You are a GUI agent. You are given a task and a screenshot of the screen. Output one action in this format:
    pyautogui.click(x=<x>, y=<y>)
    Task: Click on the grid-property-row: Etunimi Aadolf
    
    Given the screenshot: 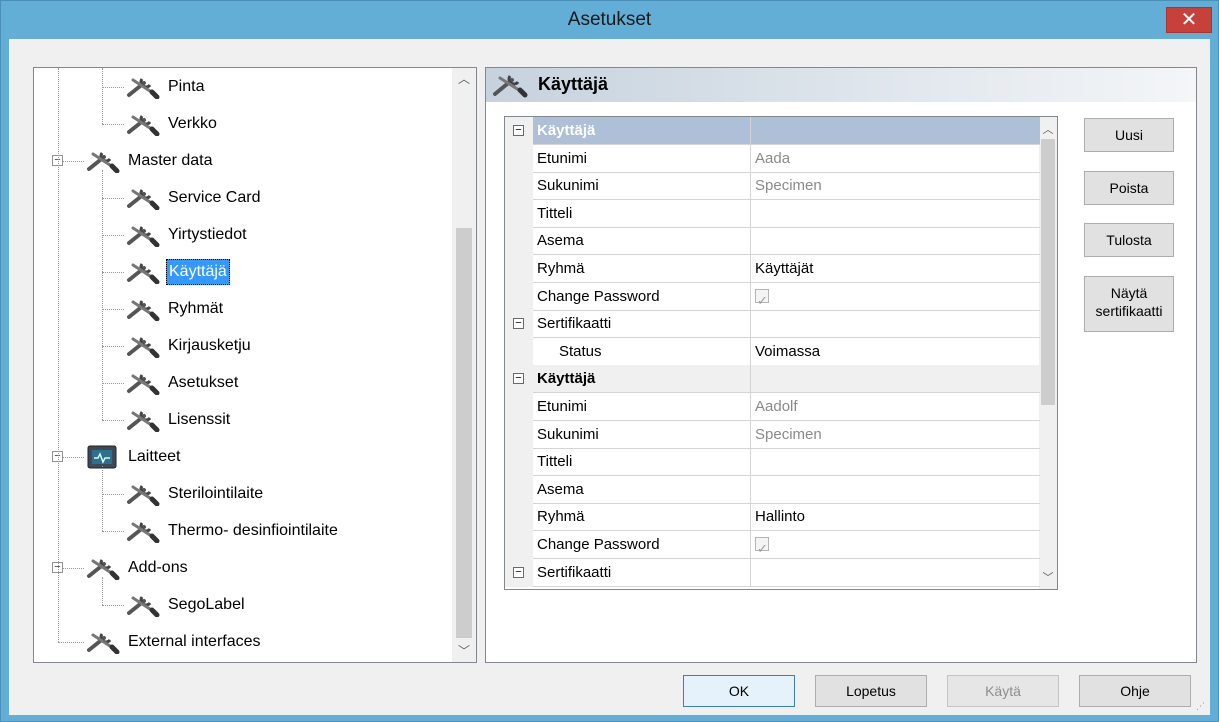 What is the action you would take?
    pyautogui.click(x=772, y=407)
    